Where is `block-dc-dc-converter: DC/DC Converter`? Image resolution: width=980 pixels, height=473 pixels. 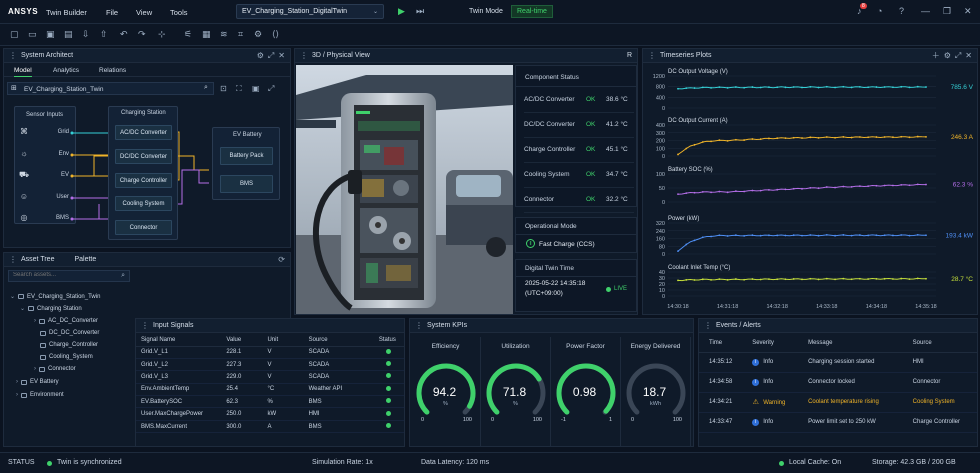
block-dc-dc-converter: DC/DC Converter is located at coordinates (143, 156).